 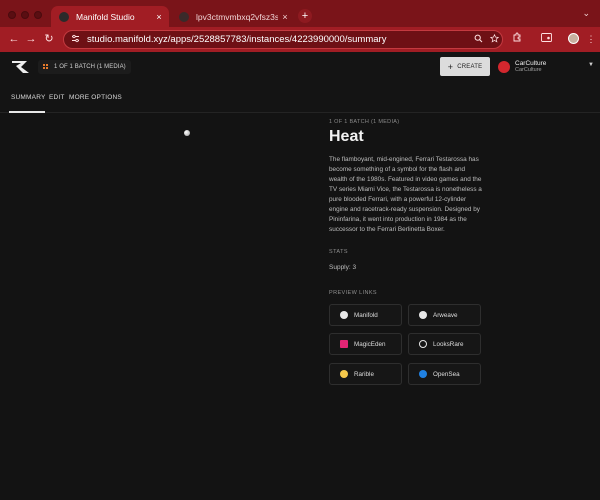 I want to click on new-tab-button: +, so click(x=305, y=16).